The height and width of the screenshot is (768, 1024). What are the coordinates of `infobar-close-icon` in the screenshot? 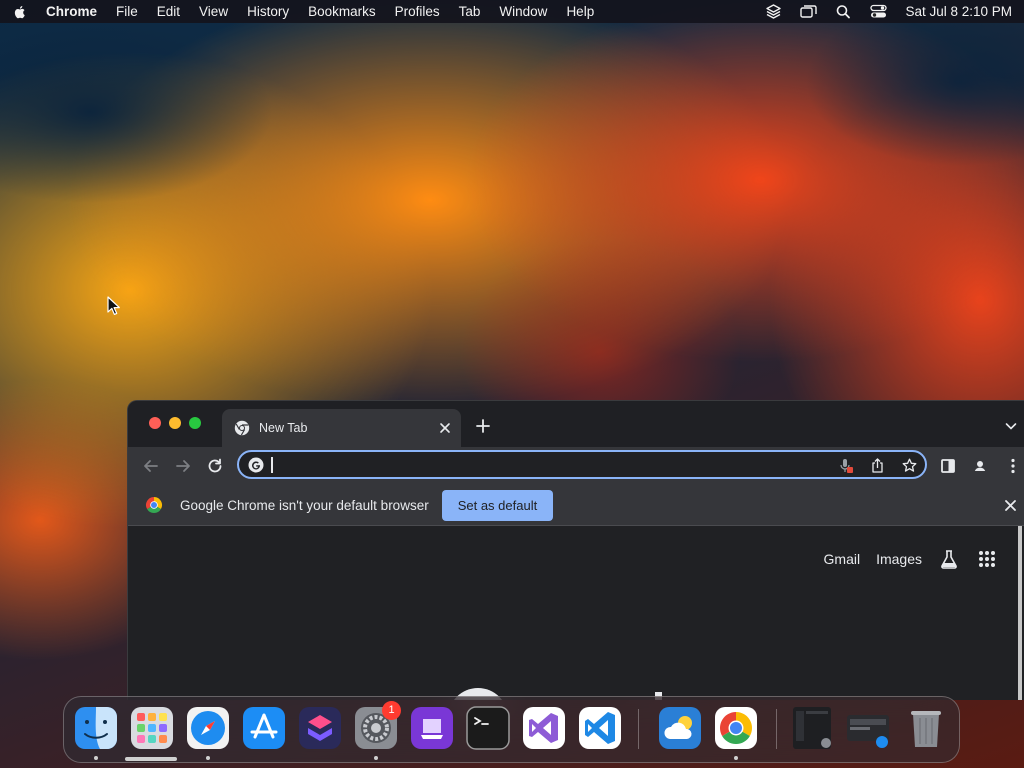 It's located at (1010, 505).